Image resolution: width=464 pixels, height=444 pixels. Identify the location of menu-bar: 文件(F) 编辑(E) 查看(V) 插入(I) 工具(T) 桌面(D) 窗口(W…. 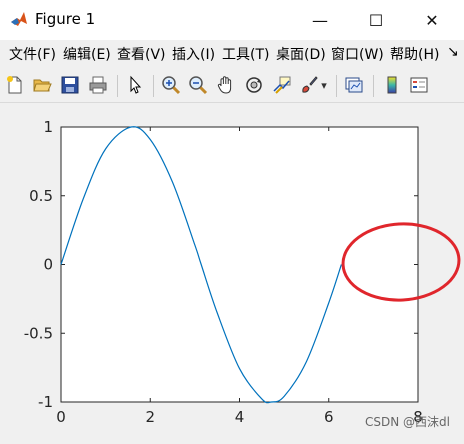
(232, 54).